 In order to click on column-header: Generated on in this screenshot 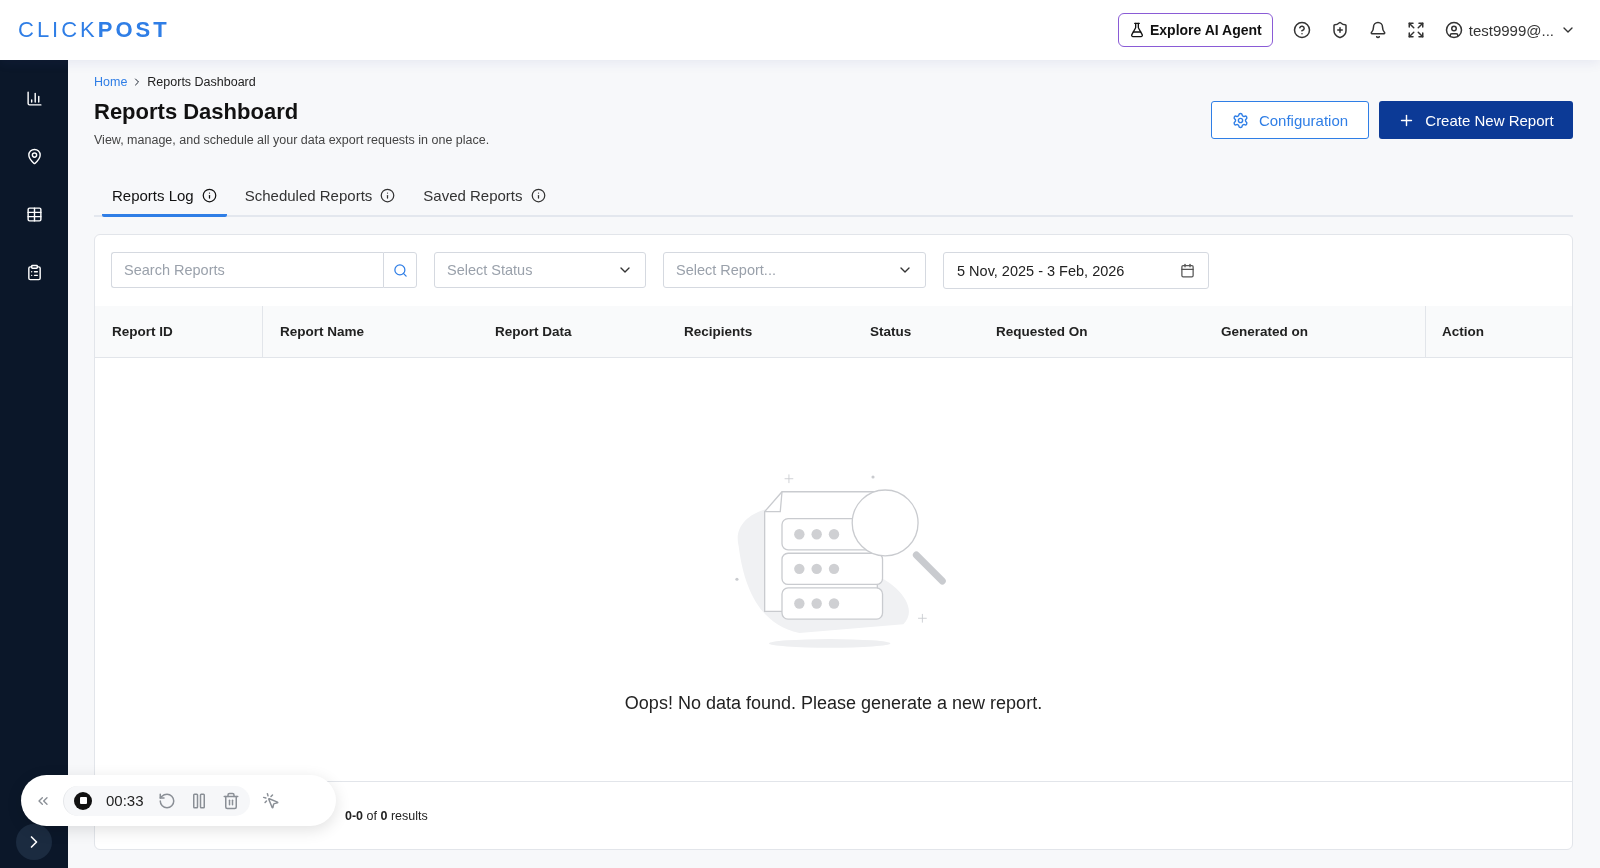, I will do `click(1316, 331)`.